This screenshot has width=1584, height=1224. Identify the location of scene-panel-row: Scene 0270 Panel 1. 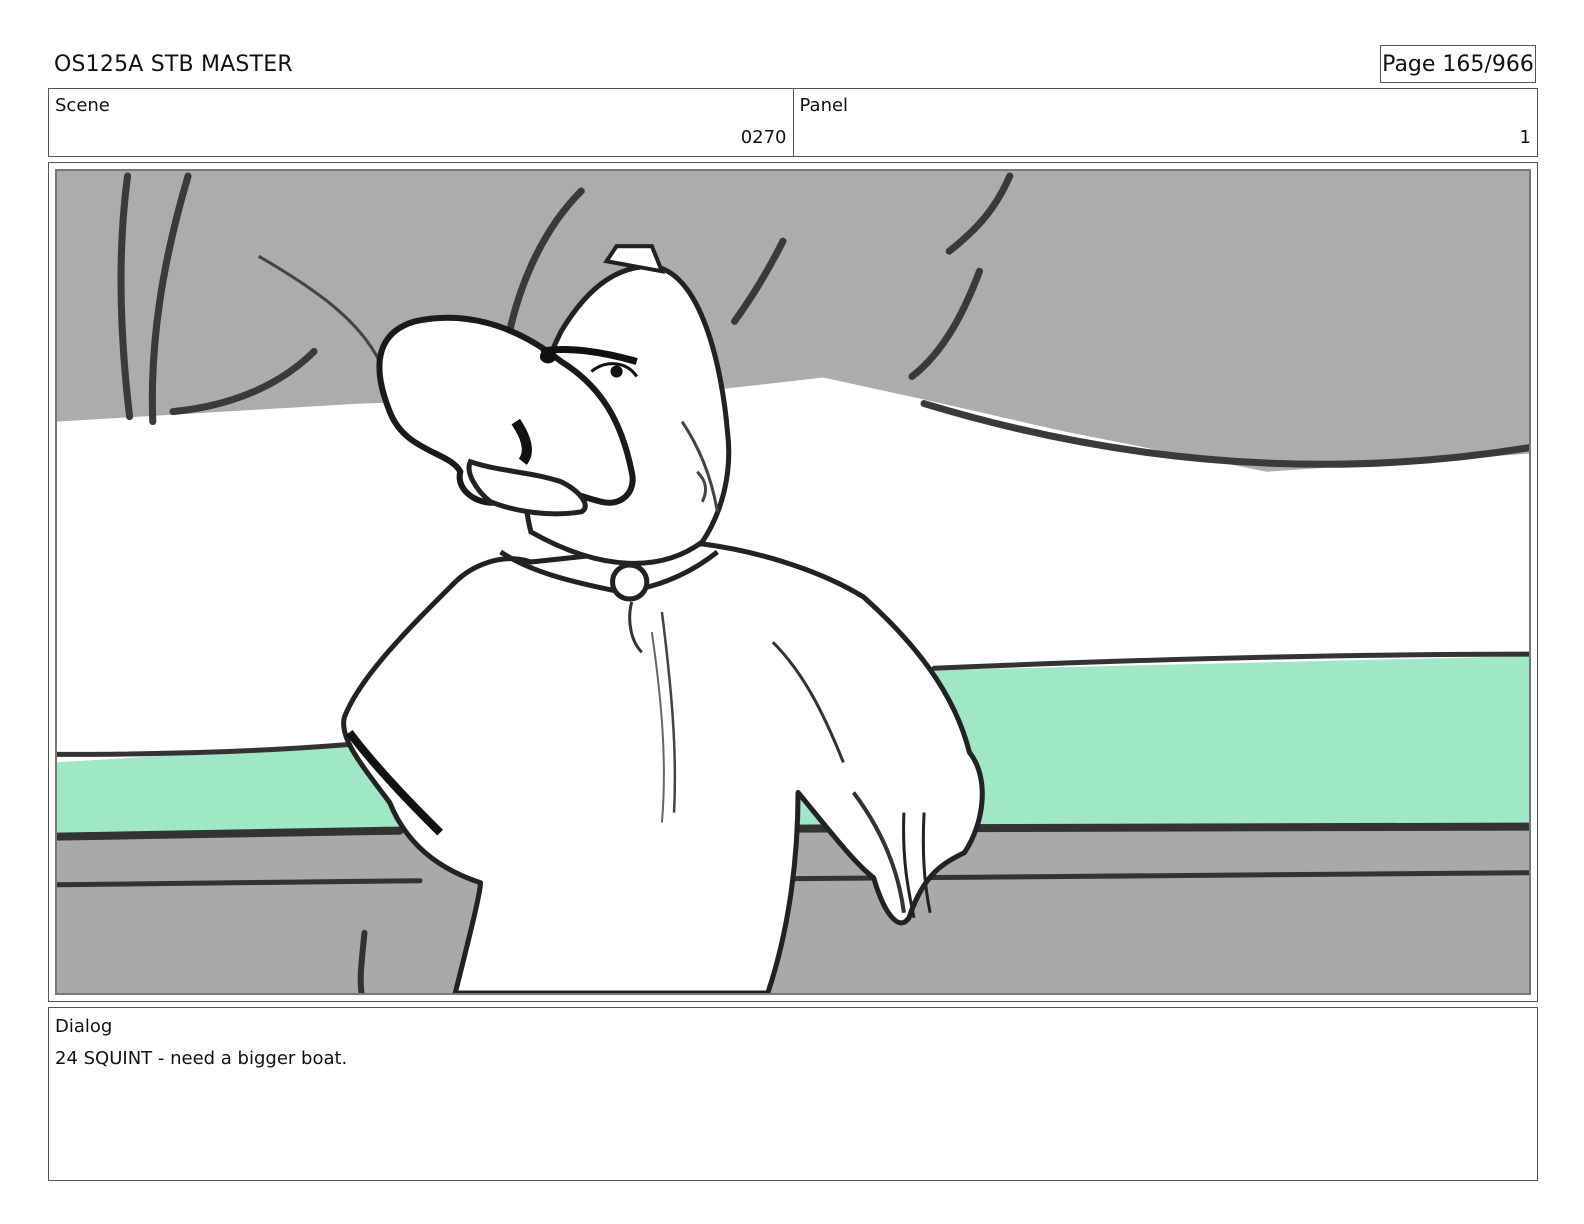
(793, 122).